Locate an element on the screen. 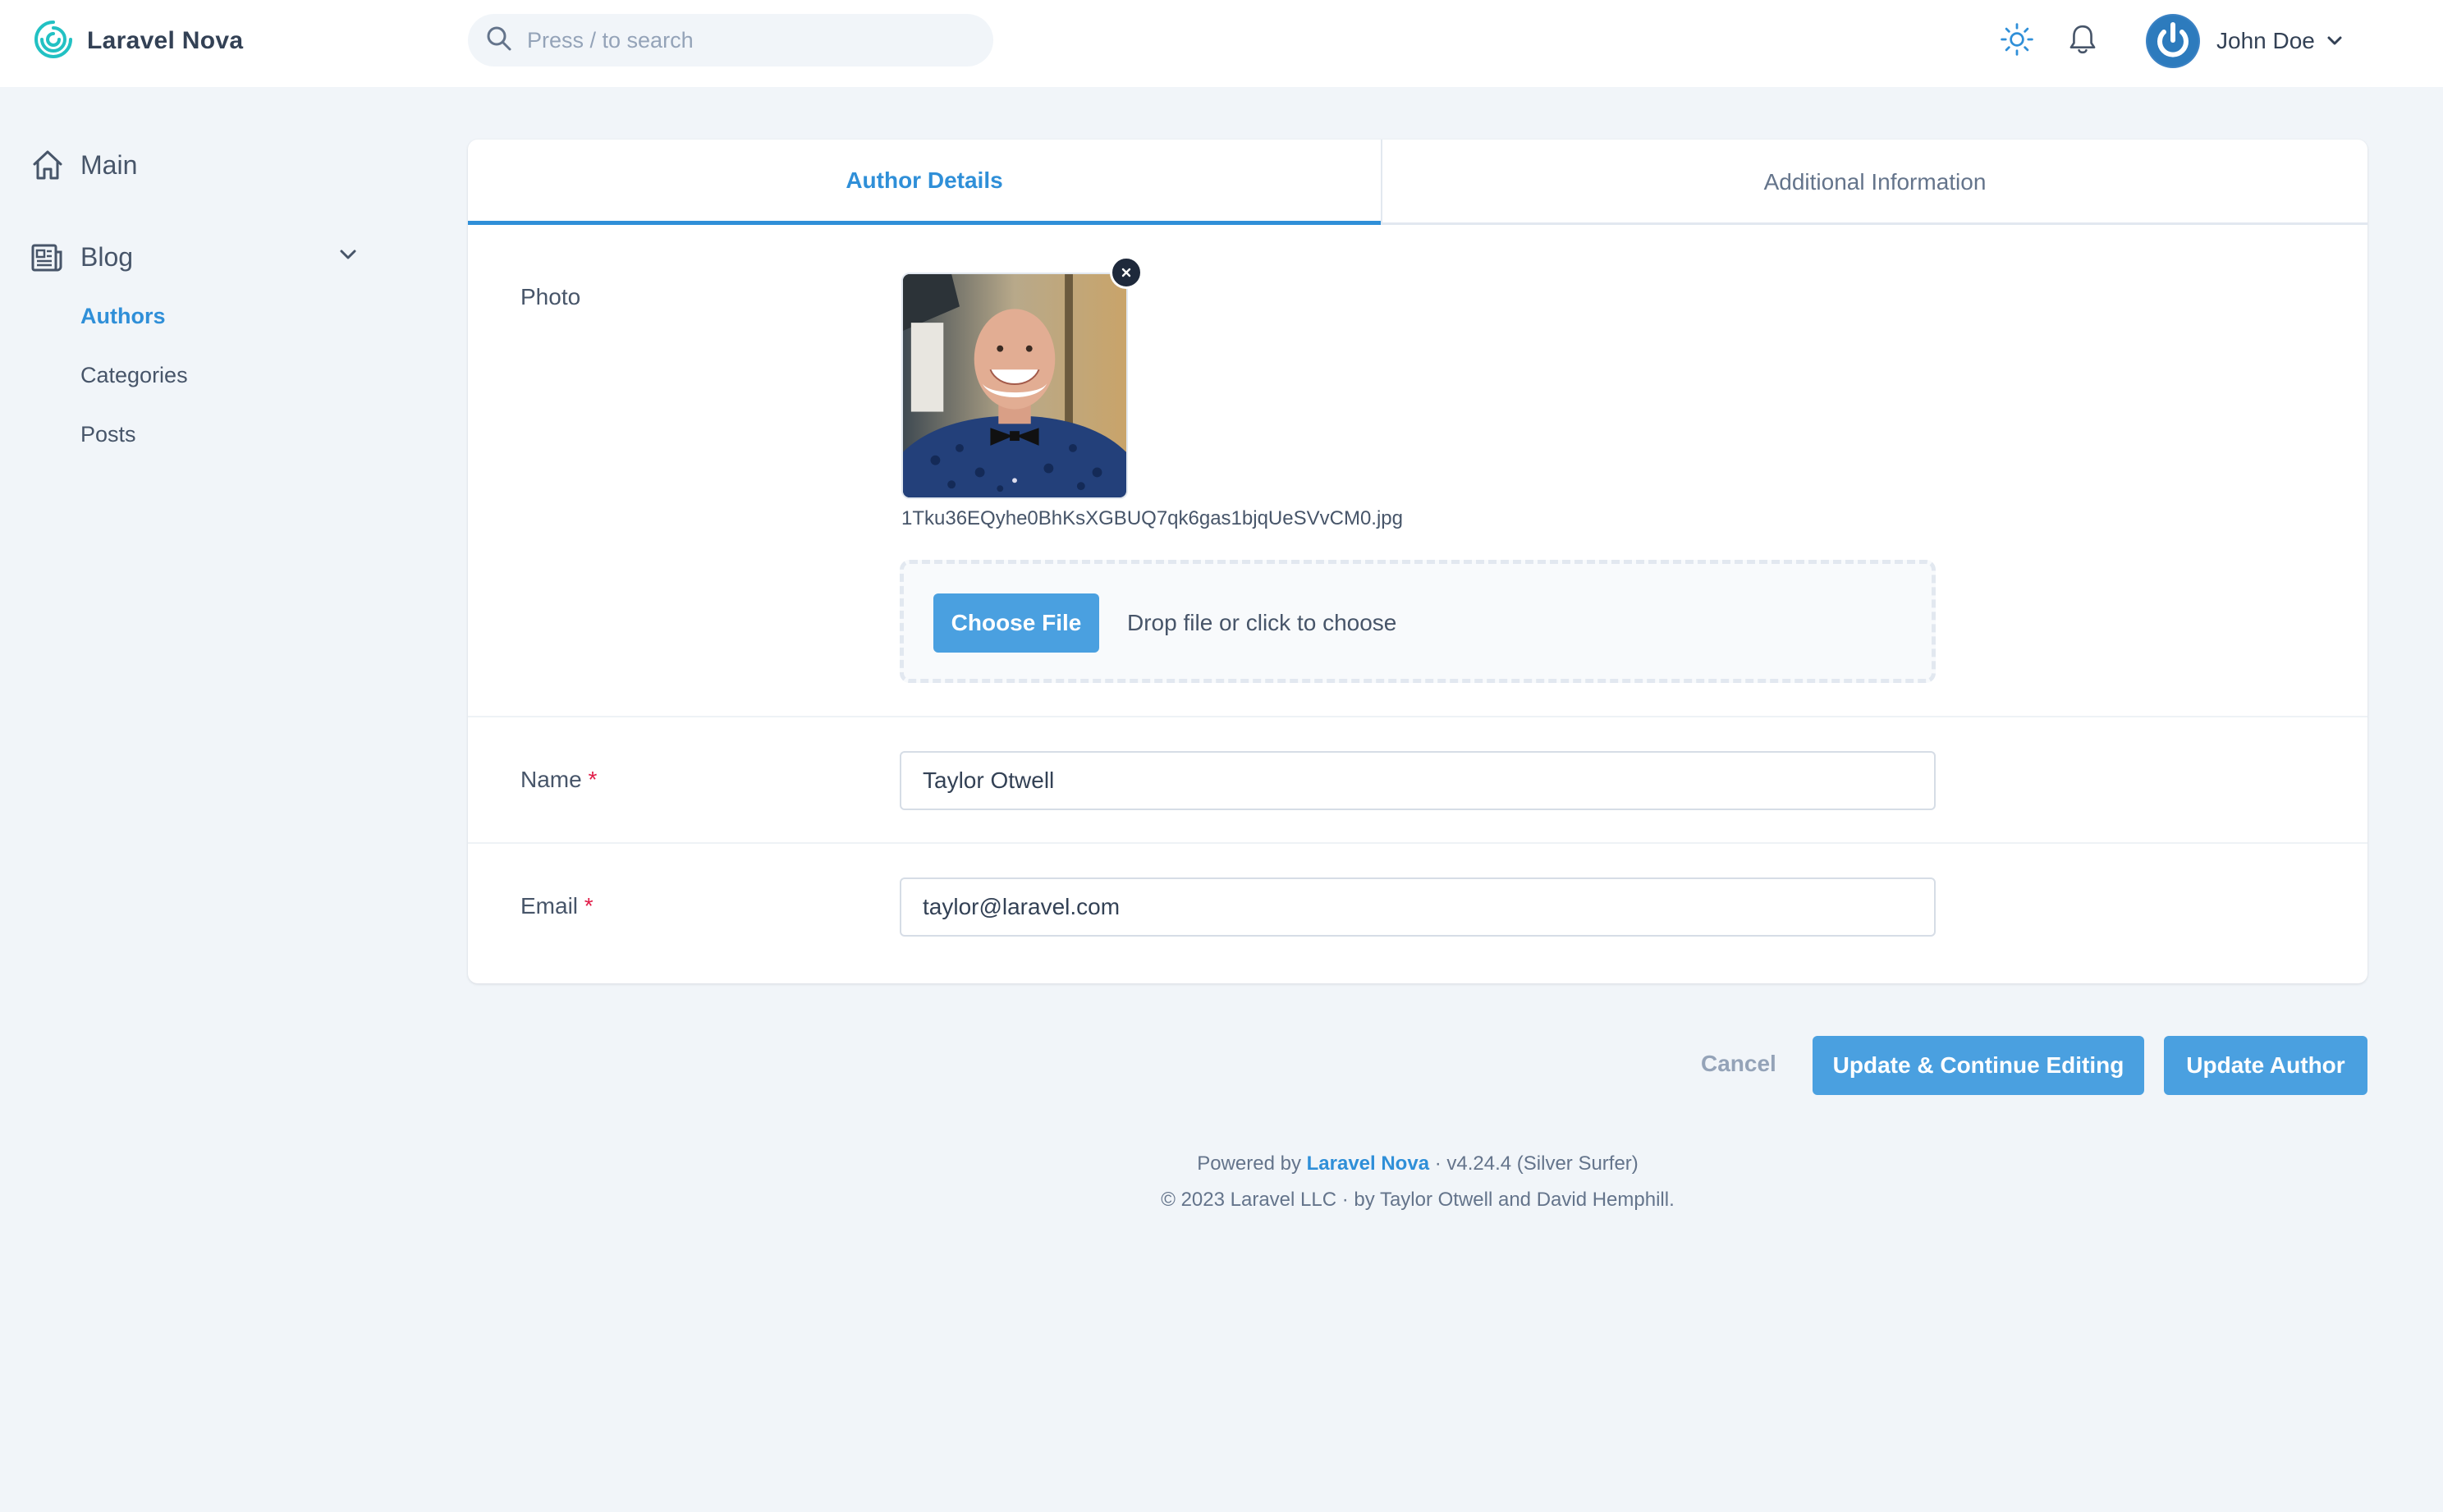 The width and height of the screenshot is (2443, 1512). cancel-button: Cancel is located at coordinates (1738, 1064).